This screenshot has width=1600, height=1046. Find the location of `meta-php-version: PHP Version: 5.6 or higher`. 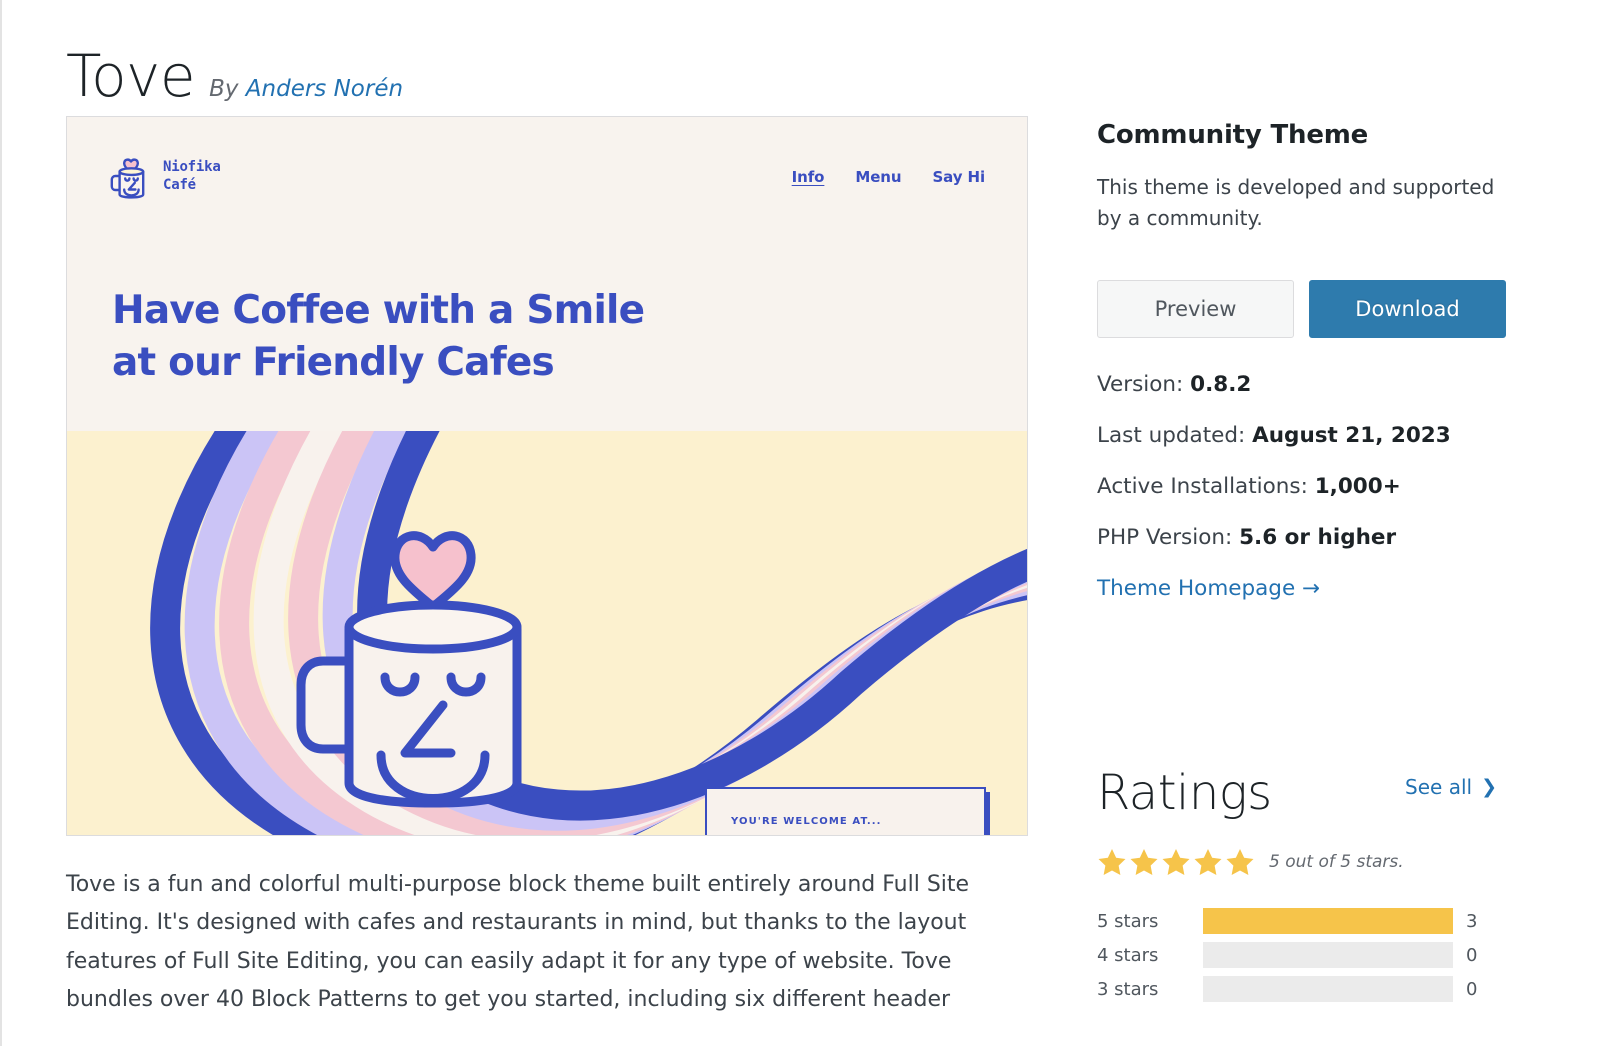

meta-php-version: PHP Version: 5.6 or higher is located at coordinates (1307, 538).